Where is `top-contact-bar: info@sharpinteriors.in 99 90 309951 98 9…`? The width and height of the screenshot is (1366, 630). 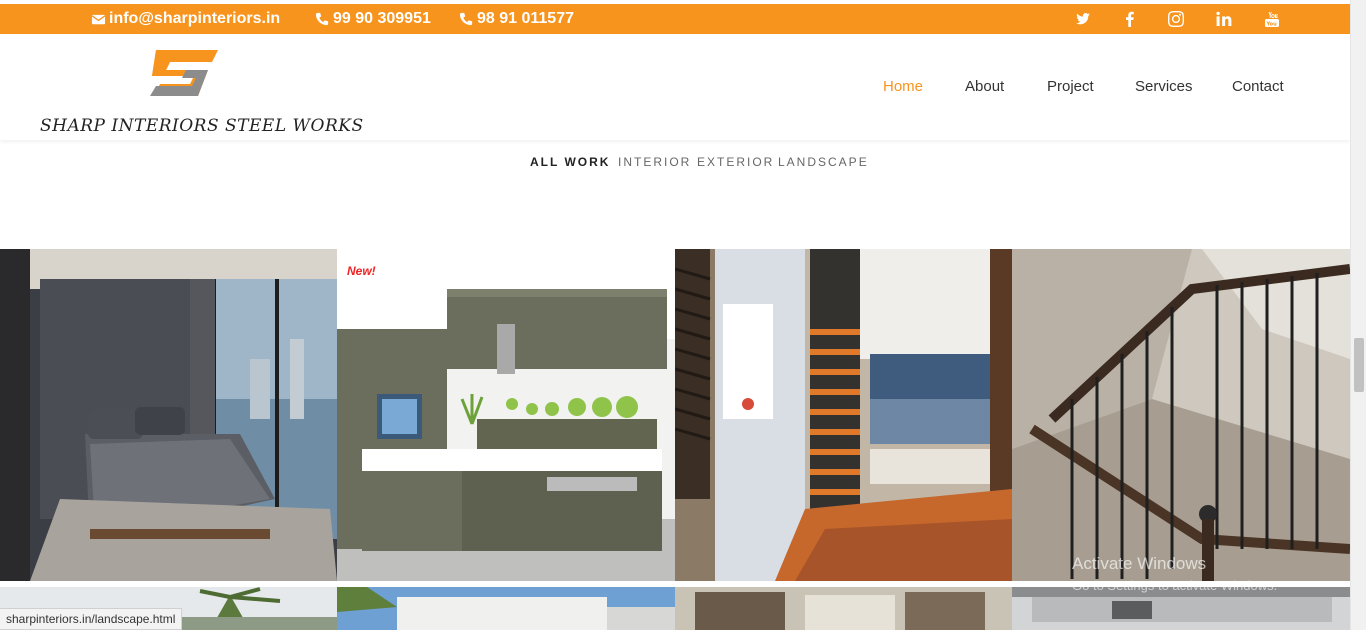 top-contact-bar: info@sharpinteriors.in 99 90 309951 98 9… is located at coordinates (675, 19).